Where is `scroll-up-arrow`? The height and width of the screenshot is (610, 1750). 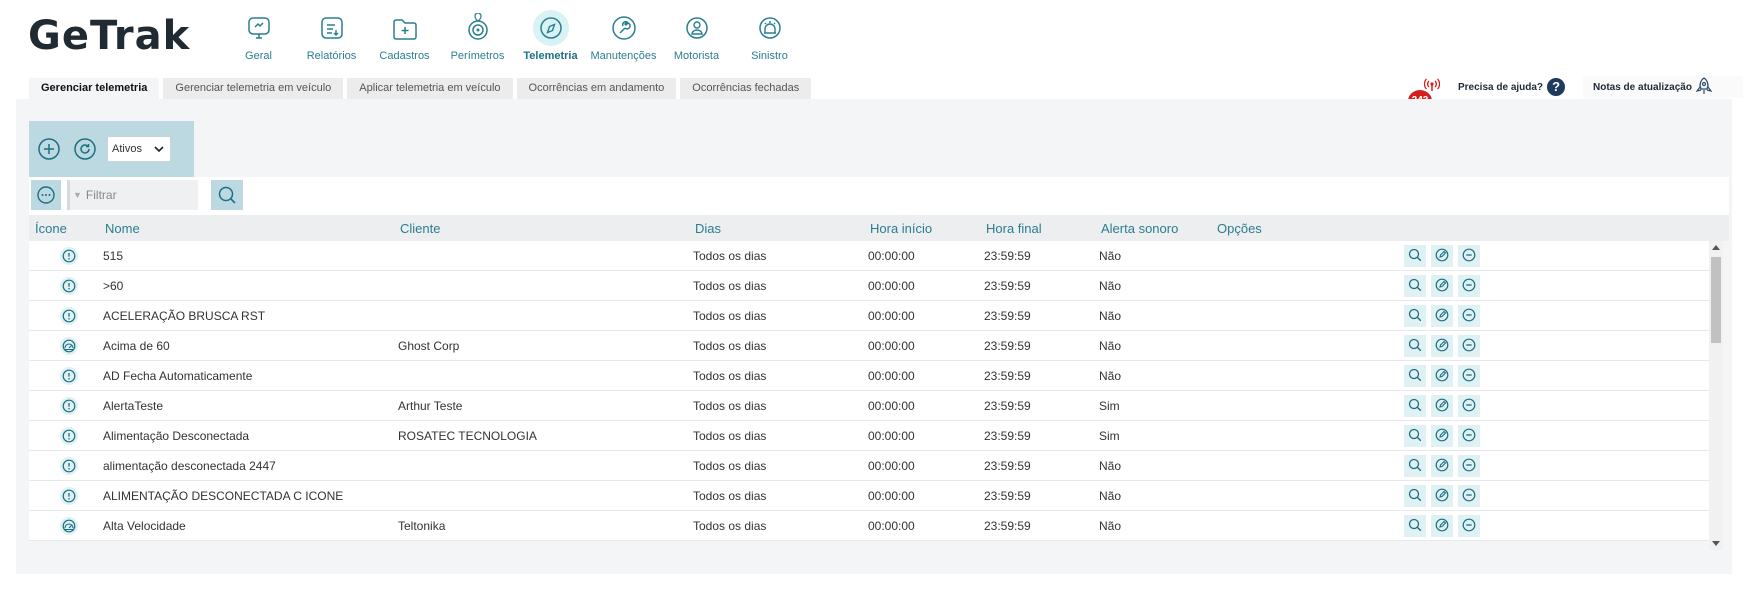
scroll-up-arrow is located at coordinates (1716, 247).